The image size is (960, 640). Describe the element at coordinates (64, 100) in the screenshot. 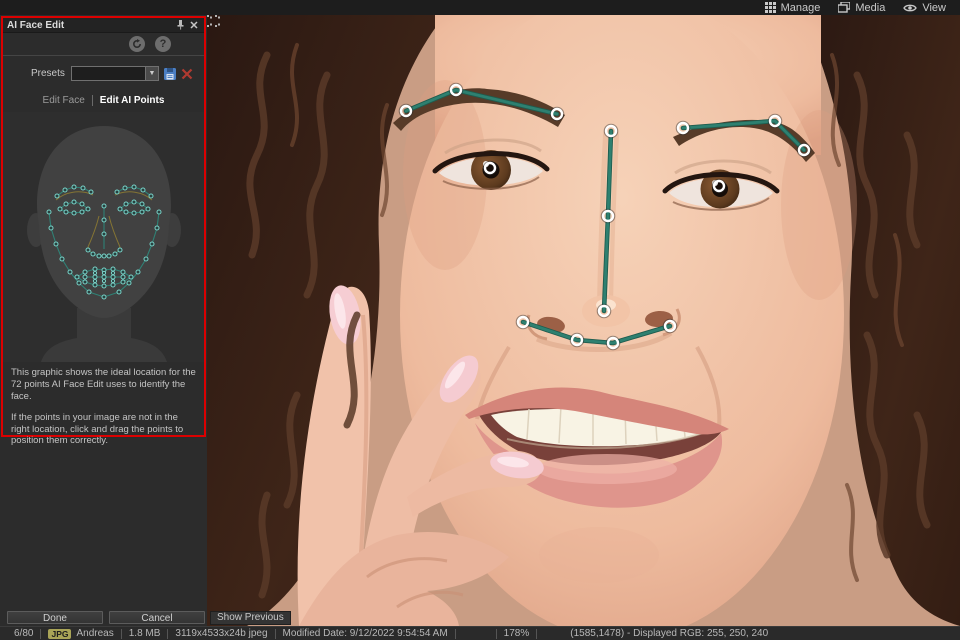

I see `tab-edit-face: Edit Face` at that location.